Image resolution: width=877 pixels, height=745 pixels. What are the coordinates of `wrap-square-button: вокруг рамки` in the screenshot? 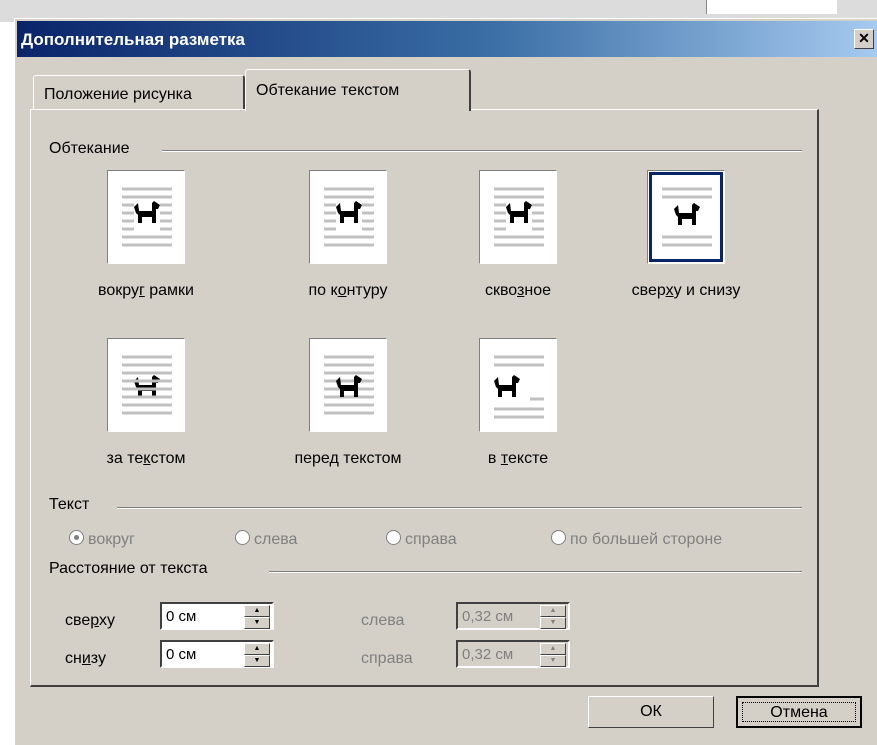 It's located at (146, 235).